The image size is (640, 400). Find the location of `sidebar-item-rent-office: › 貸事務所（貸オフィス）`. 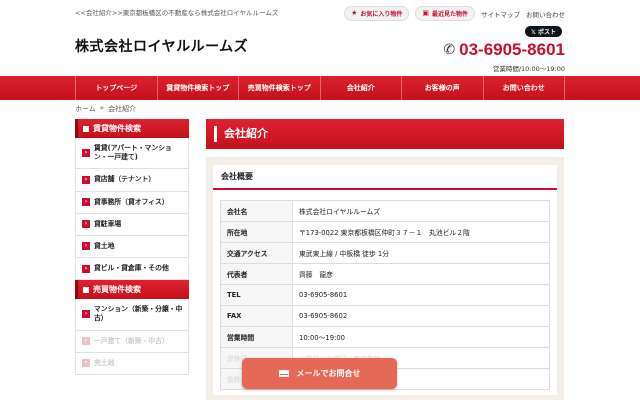

sidebar-item-rent-office: › 貸事務所（貸オフィス） is located at coordinates (132, 202).